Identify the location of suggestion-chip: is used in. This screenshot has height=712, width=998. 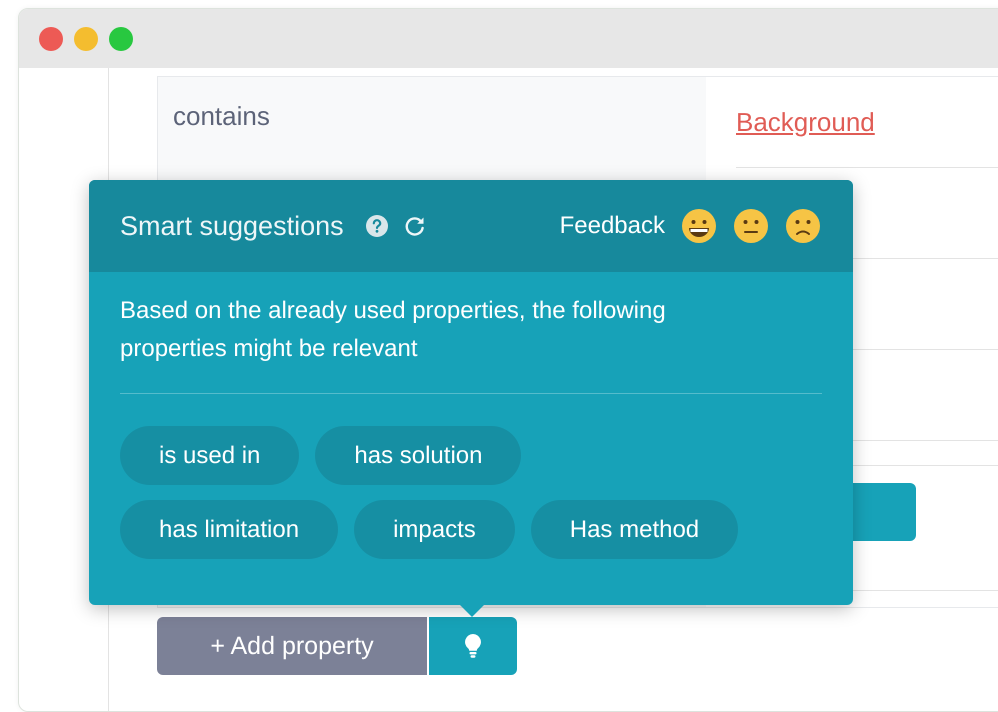
(210, 455).